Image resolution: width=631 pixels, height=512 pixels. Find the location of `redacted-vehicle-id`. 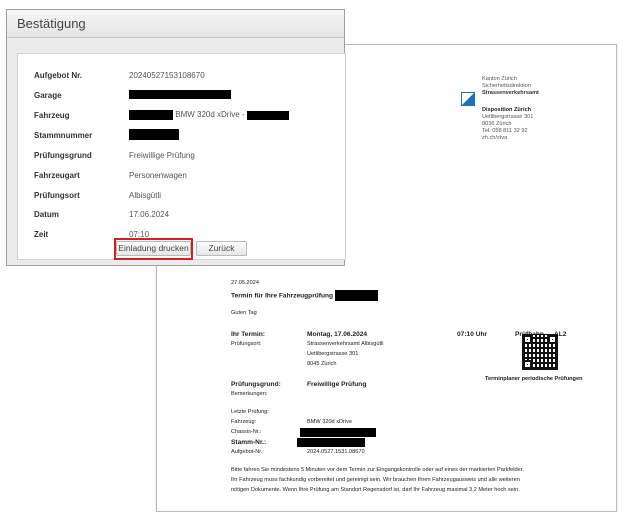

redacted-vehicle-id is located at coordinates (267, 115).